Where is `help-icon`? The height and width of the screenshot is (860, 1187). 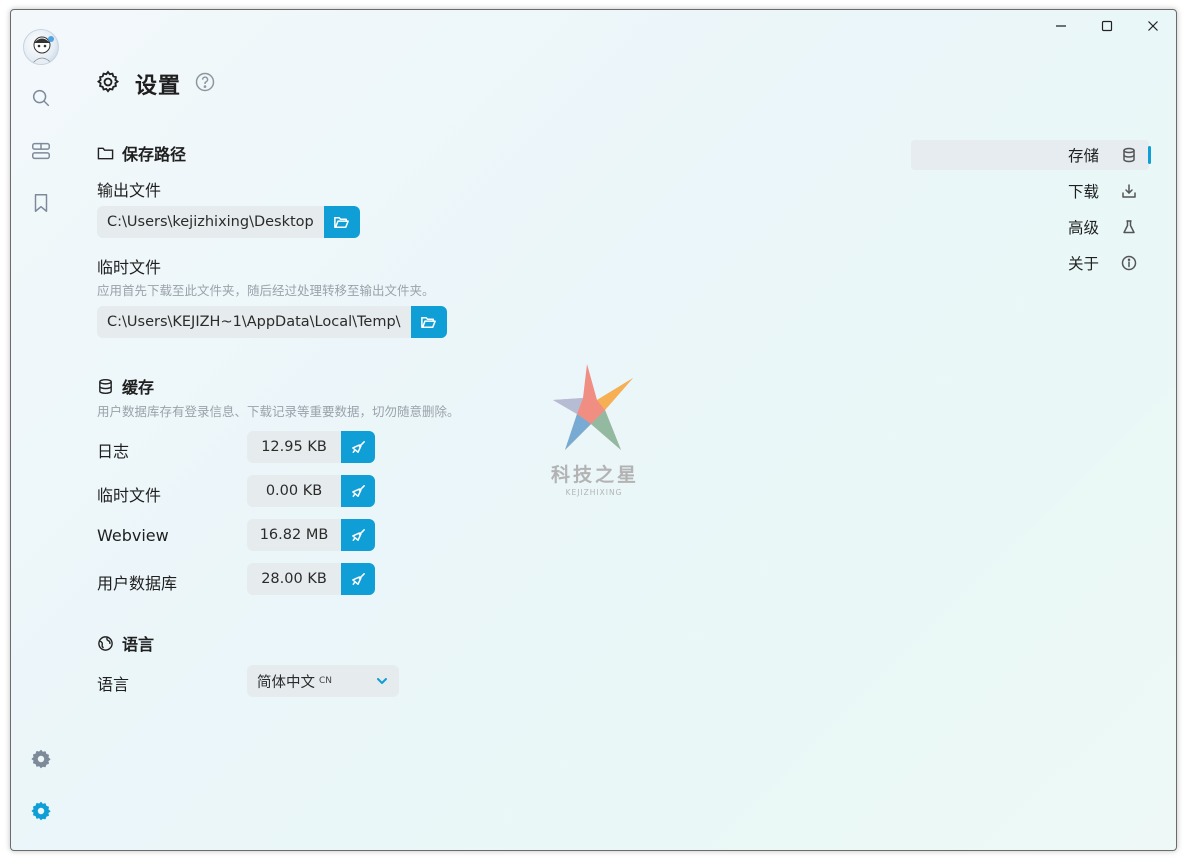
help-icon is located at coordinates (205, 84).